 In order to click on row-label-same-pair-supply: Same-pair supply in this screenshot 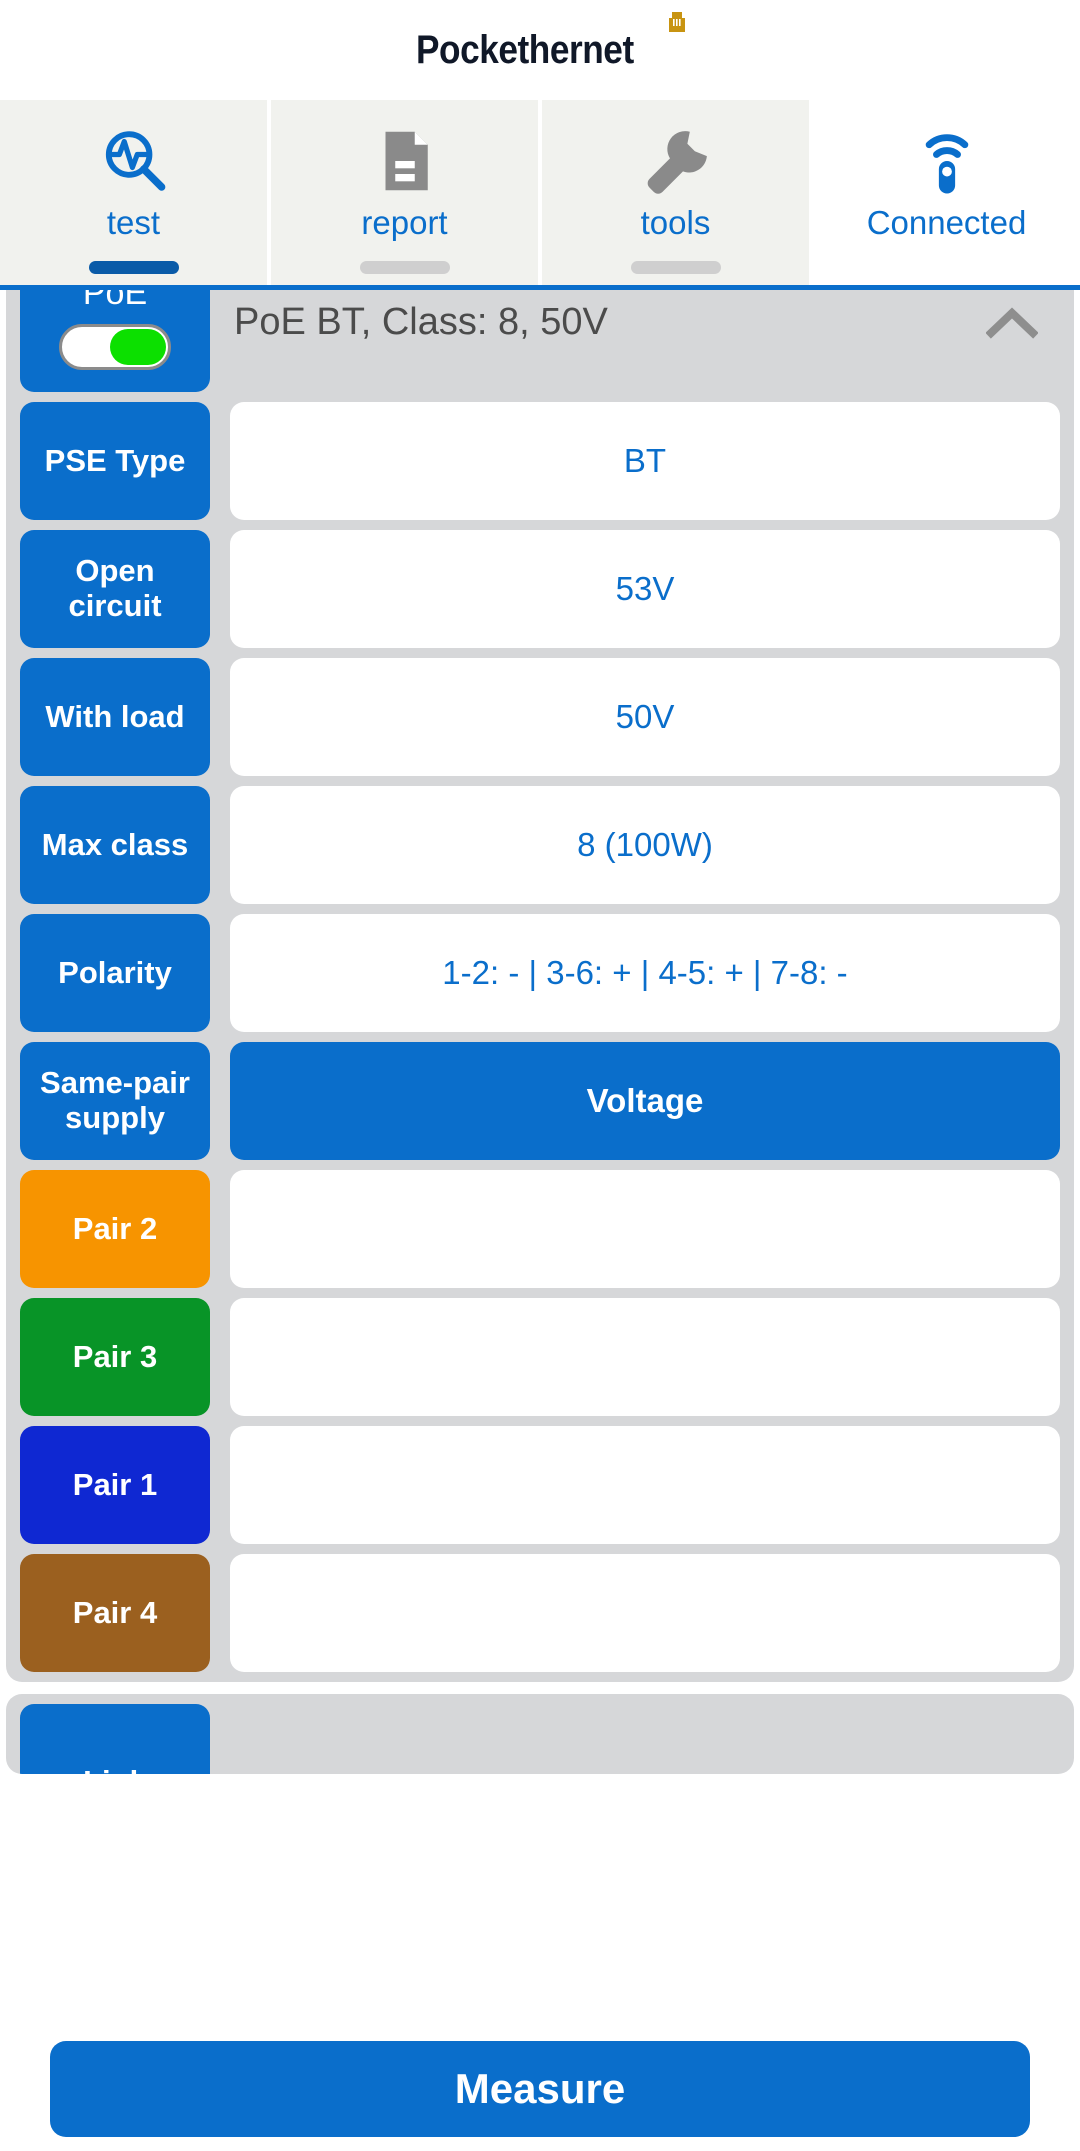, I will do `click(115, 1101)`.